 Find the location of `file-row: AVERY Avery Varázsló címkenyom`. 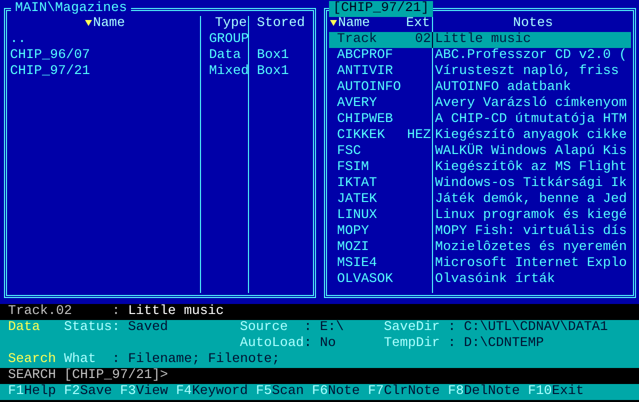

file-row: AVERY Avery Varázsló címkenyom is located at coordinates (480, 104).